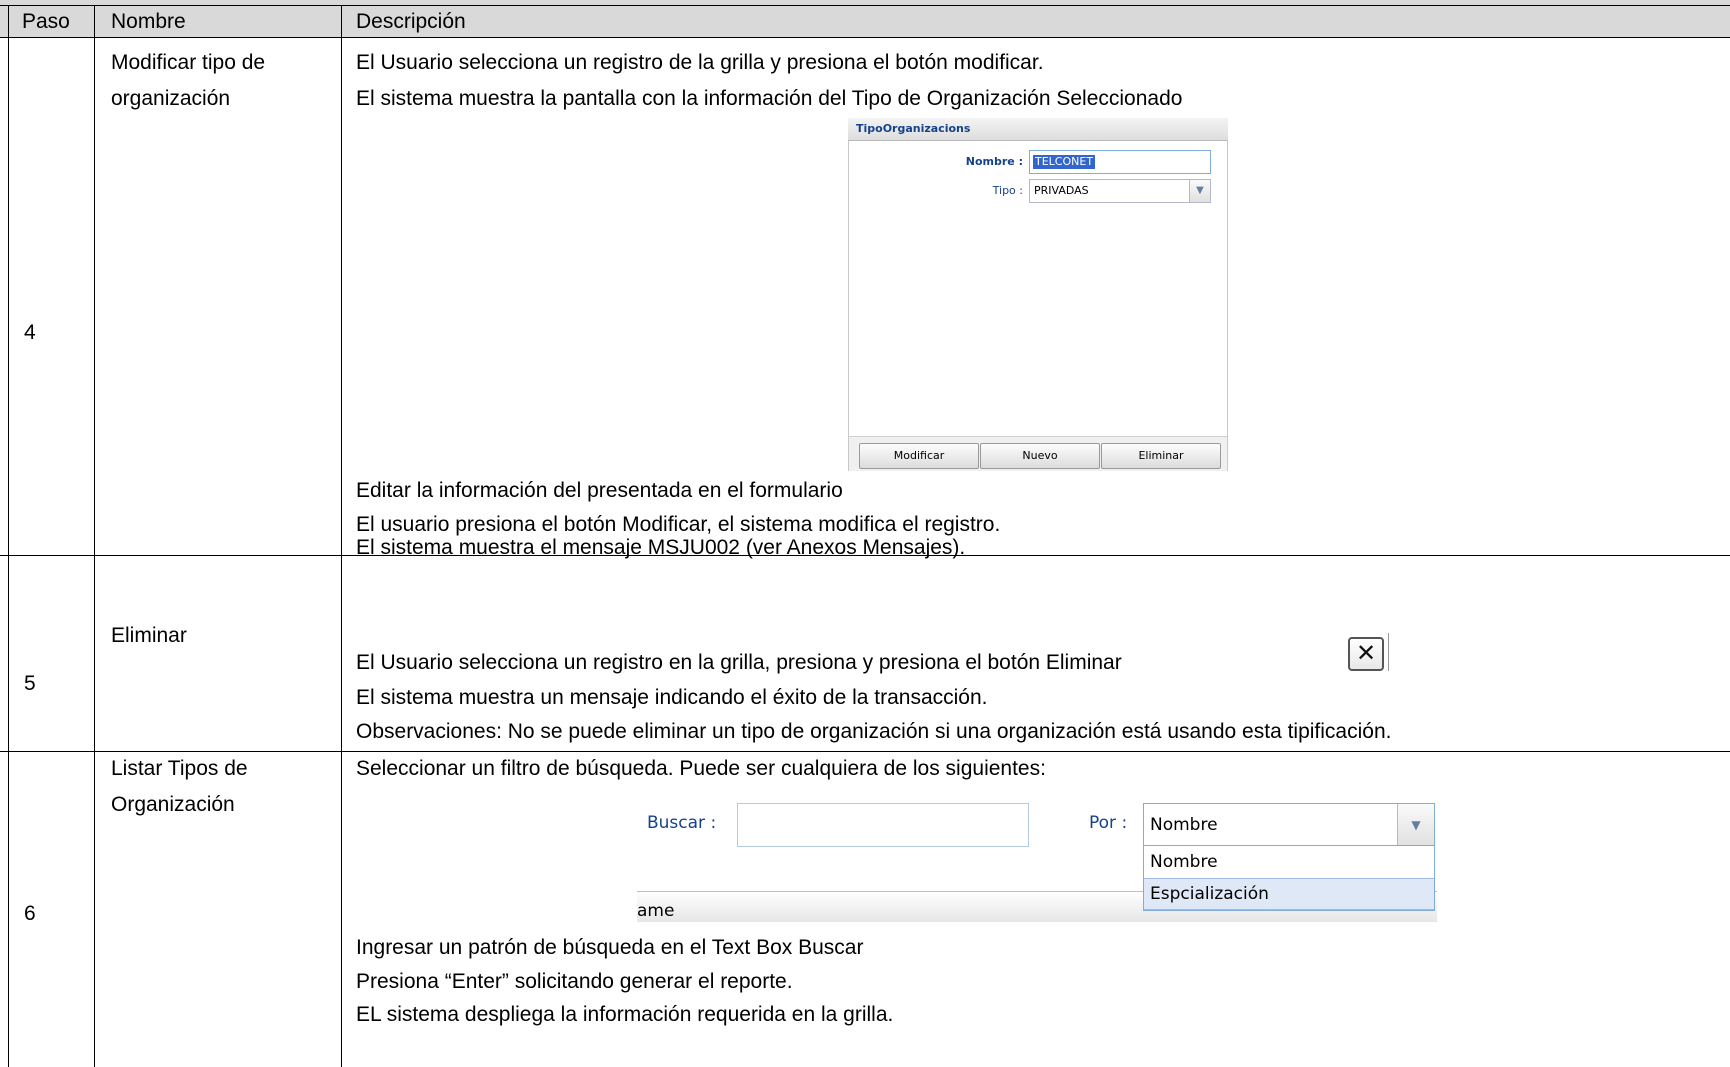 Image resolution: width=1730 pixels, height=1067 pixels. Describe the element at coordinates (94, 536) in the screenshot. I see `column-divider-paso` at that location.